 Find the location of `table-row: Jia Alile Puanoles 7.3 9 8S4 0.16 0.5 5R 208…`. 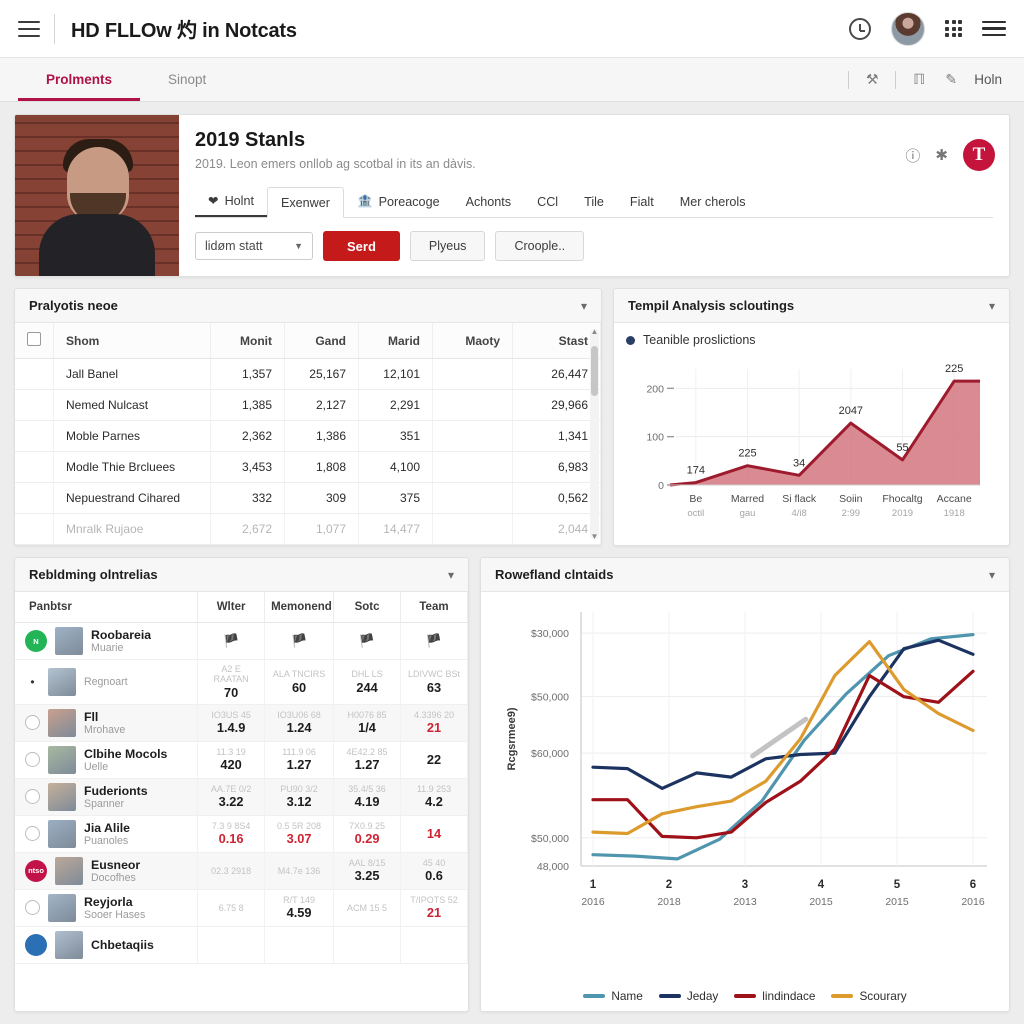

table-row: Jia Alile Puanoles 7.3 9 8S4 0.16 0.5 5R 208… is located at coordinates (241, 834).